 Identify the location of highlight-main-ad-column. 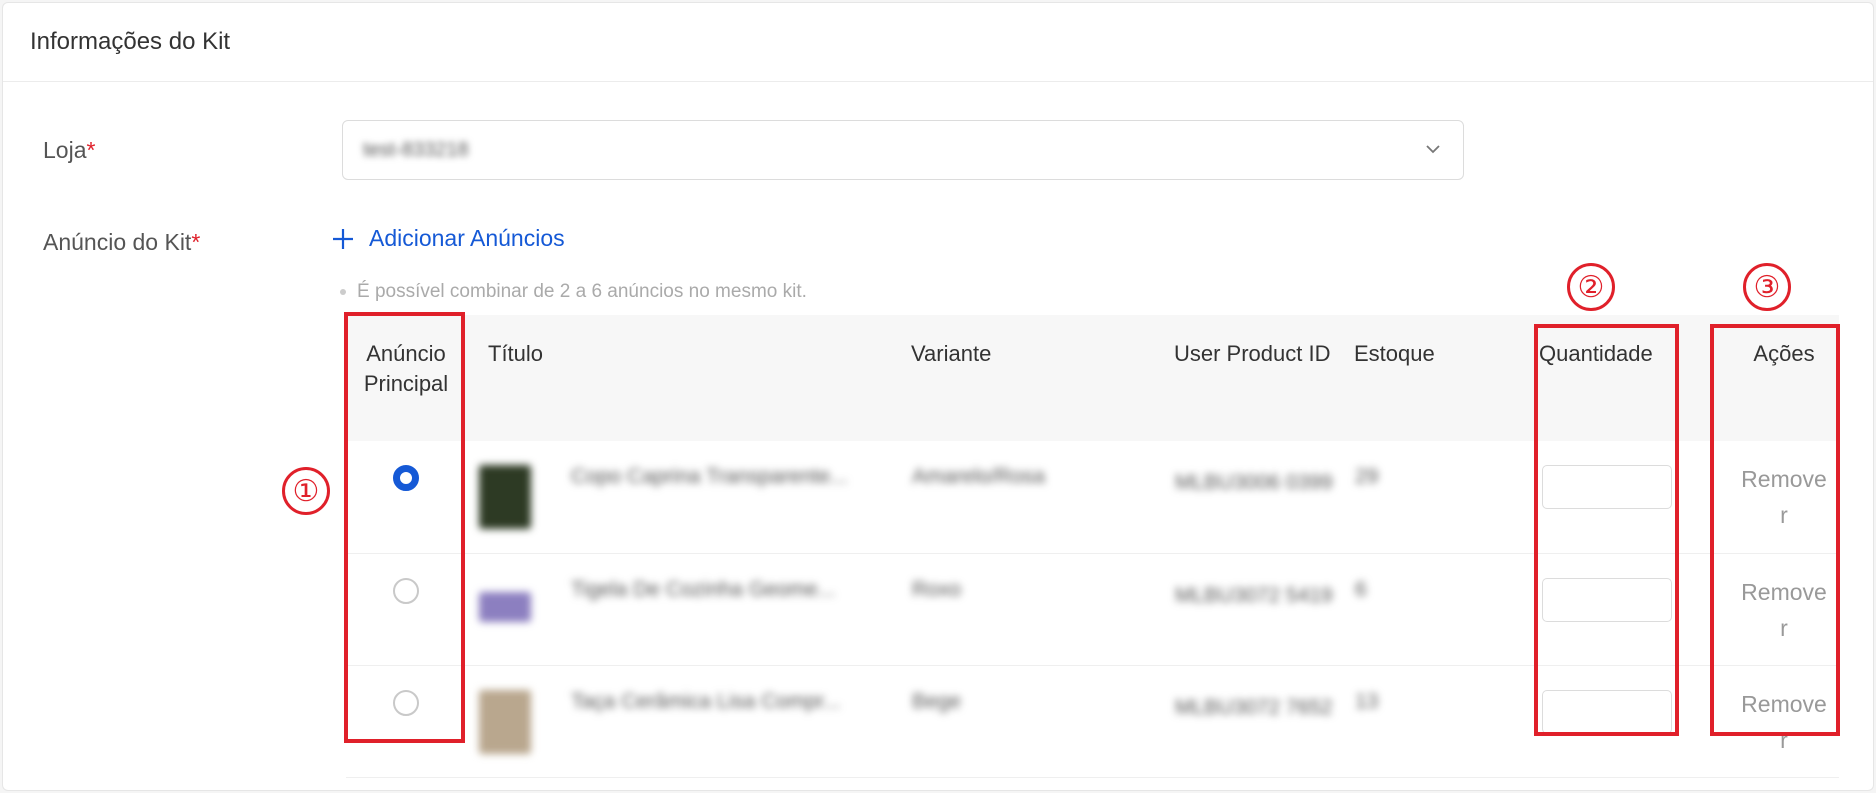
(404, 527).